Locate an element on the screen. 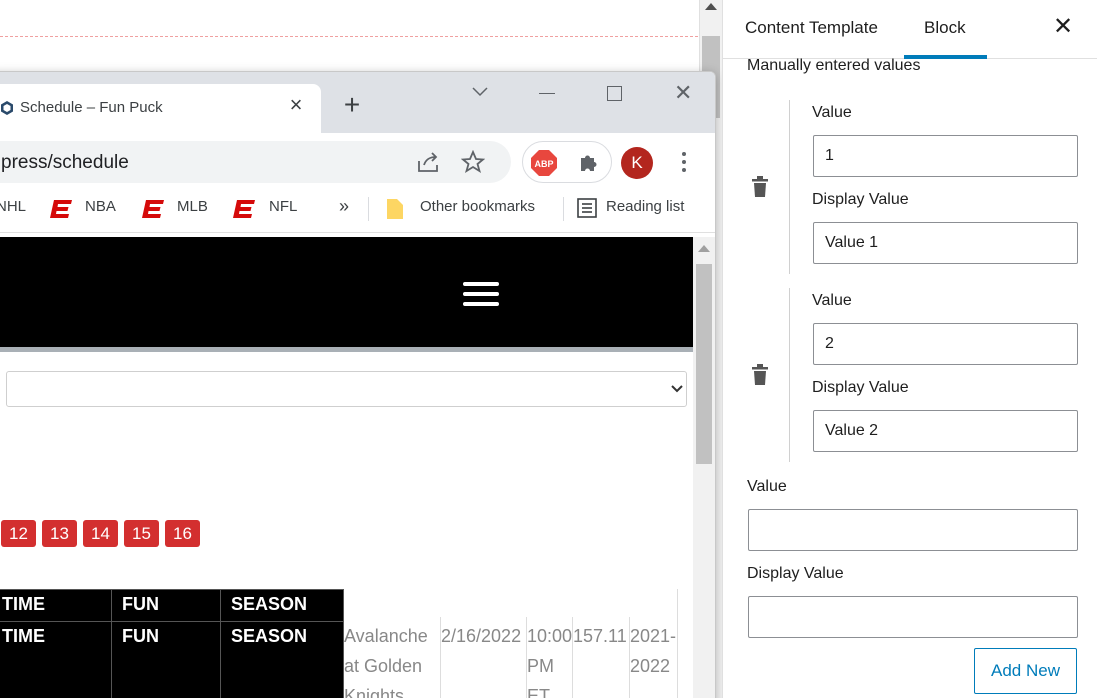 Image resolution: width=1097 pixels, height=698 pixels. tab-content-template: Content Template is located at coordinates (811, 28).